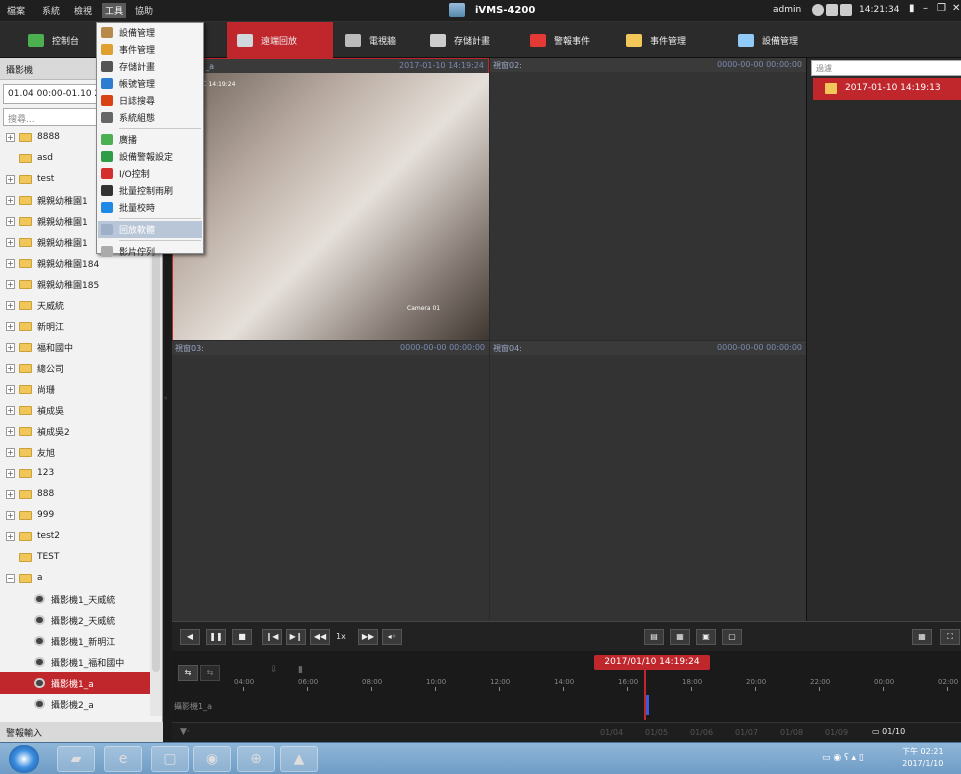 The image size is (961, 774). What do you see at coordinates (167, 399) in the screenshot?
I see `collapse-left-icon: ◂` at bounding box center [167, 399].